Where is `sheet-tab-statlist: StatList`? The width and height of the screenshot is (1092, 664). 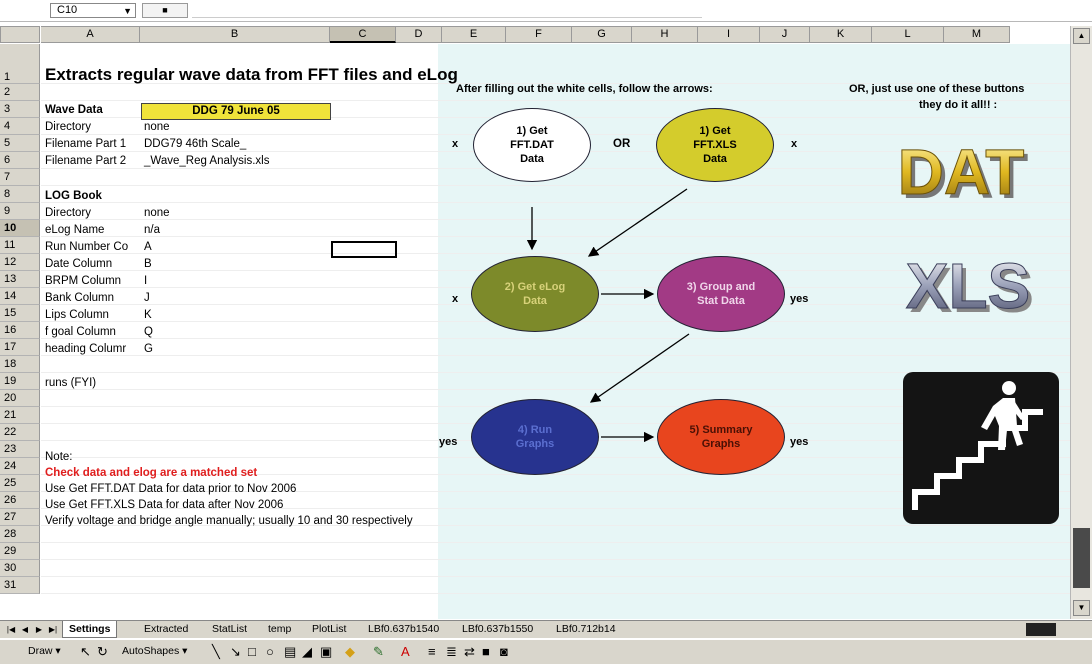
sheet-tab-statlist: StatList is located at coordinates (229, 629).